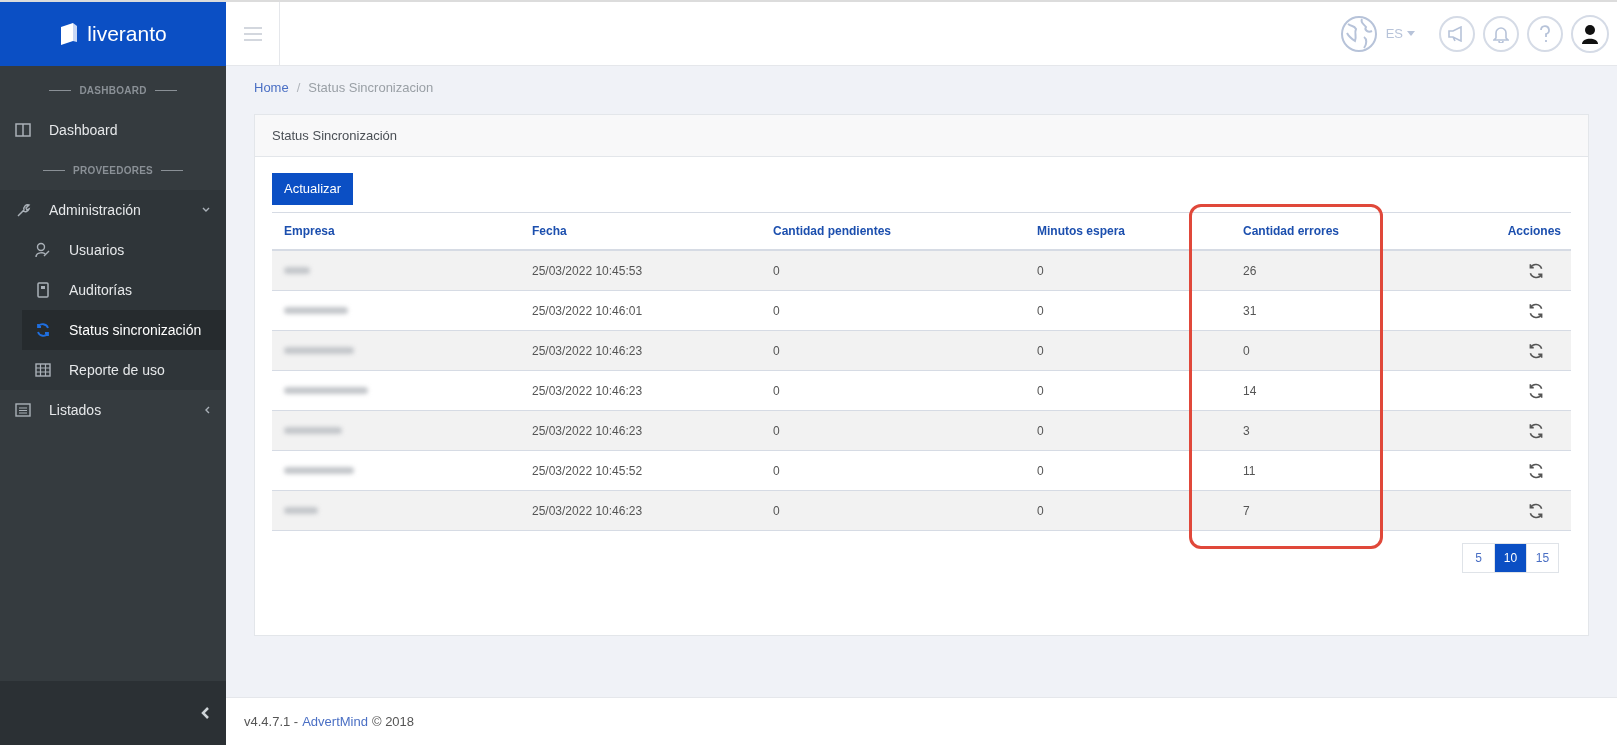 The image size is (1617, 745). What do you see at coordinates (206, 210) in the screenshot?
I see `chevron-down-icon` at bounding box center [206, 210].